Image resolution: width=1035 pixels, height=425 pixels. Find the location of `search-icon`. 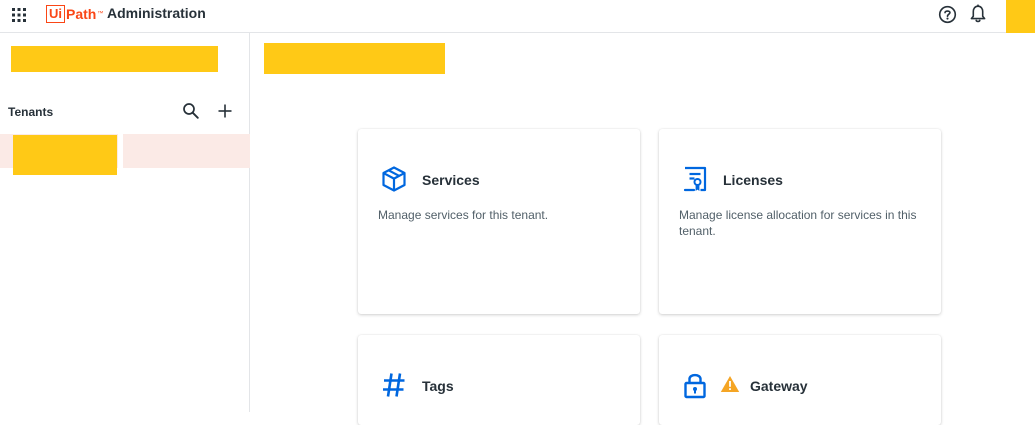

search-icon is located at coordinates (191, 111).